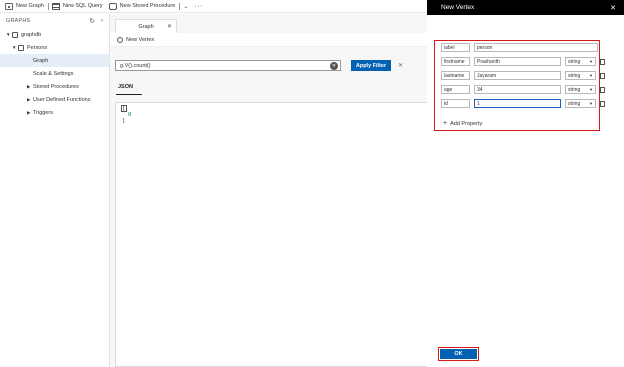 This screenshot has width=624, height=367. Describe the element at coordinates (9, 6) in the screenshot. I see `new-graph-icon` at that location.